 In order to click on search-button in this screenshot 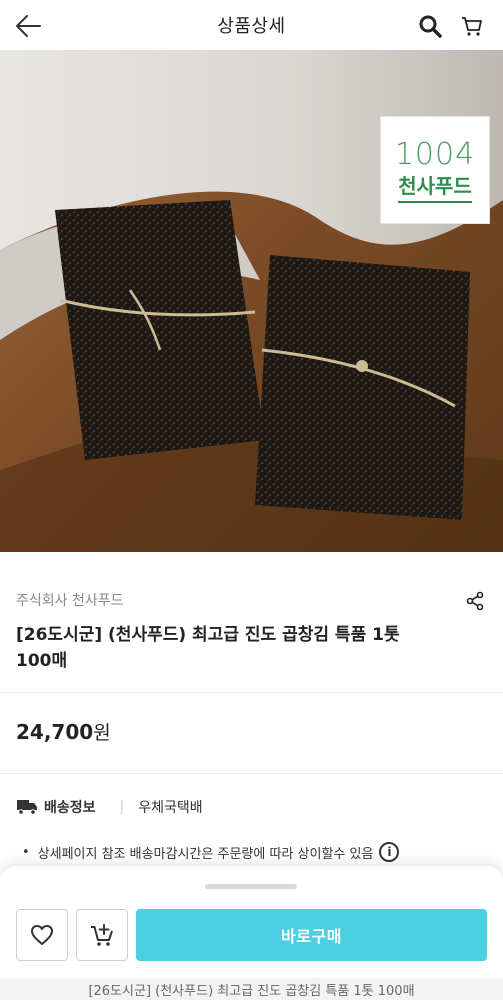, I will do `click(430, 26)`.